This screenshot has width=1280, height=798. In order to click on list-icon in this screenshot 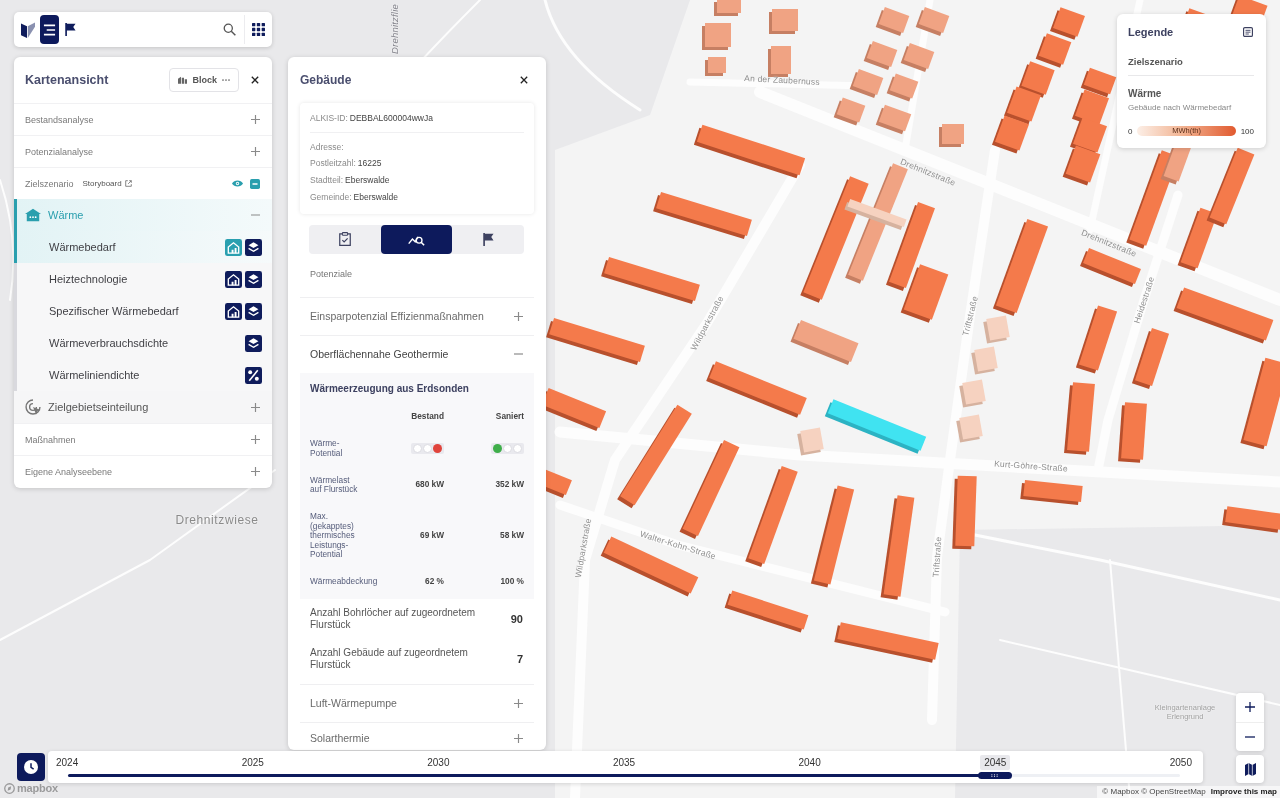, I will do `click(49, 29)`.